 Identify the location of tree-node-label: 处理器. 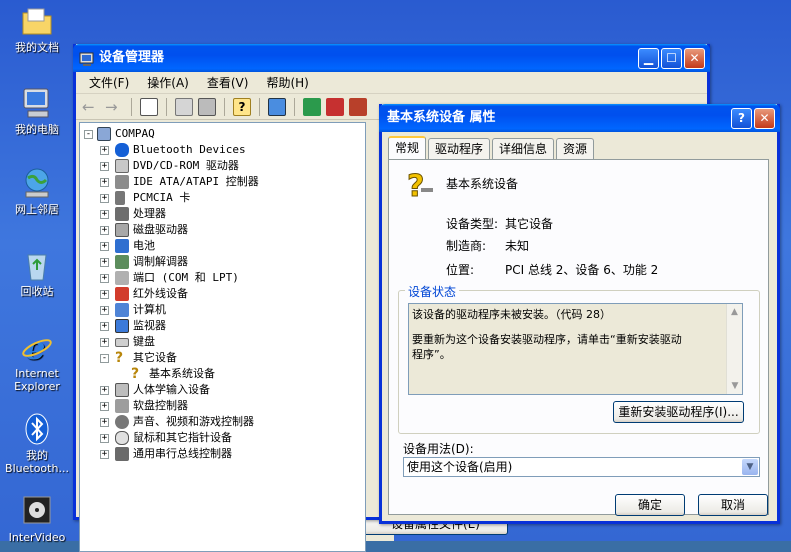
(149, 213).